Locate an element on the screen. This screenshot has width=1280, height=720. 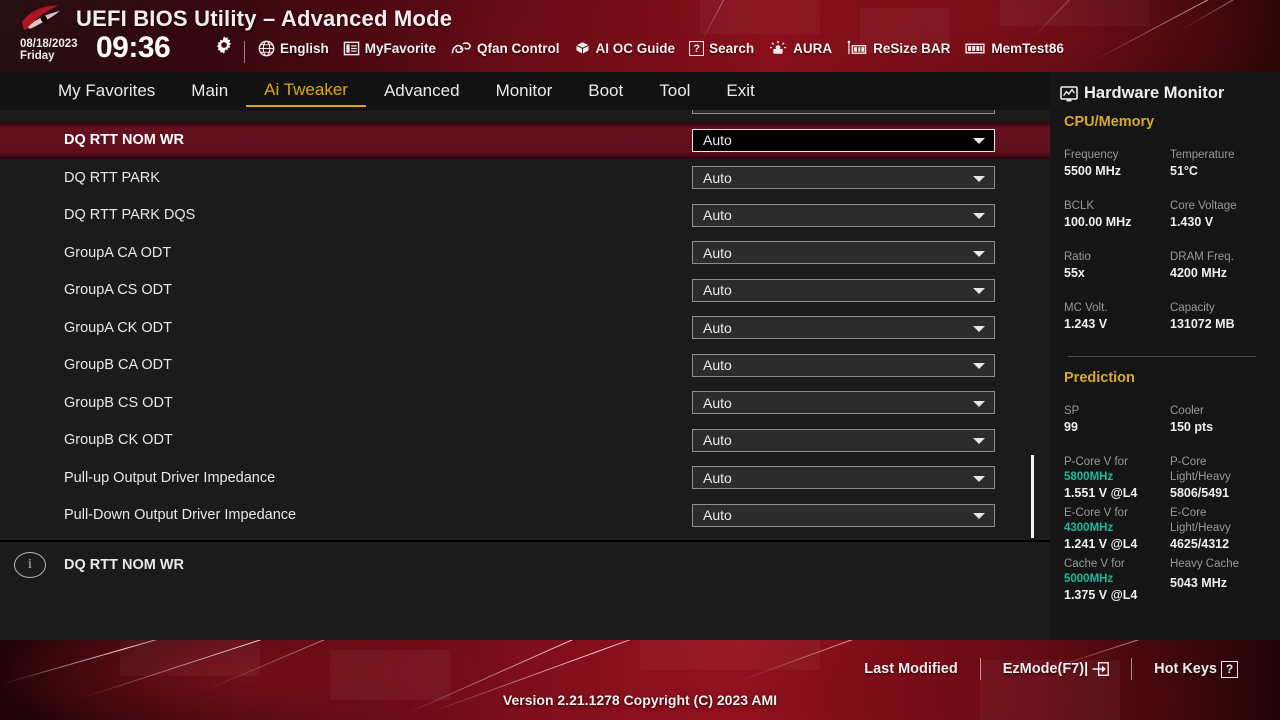
prediction-ecore-voltage: E-Core V for 4300MHz 1.241 V @L4 is located at coordinates (1114, 529).